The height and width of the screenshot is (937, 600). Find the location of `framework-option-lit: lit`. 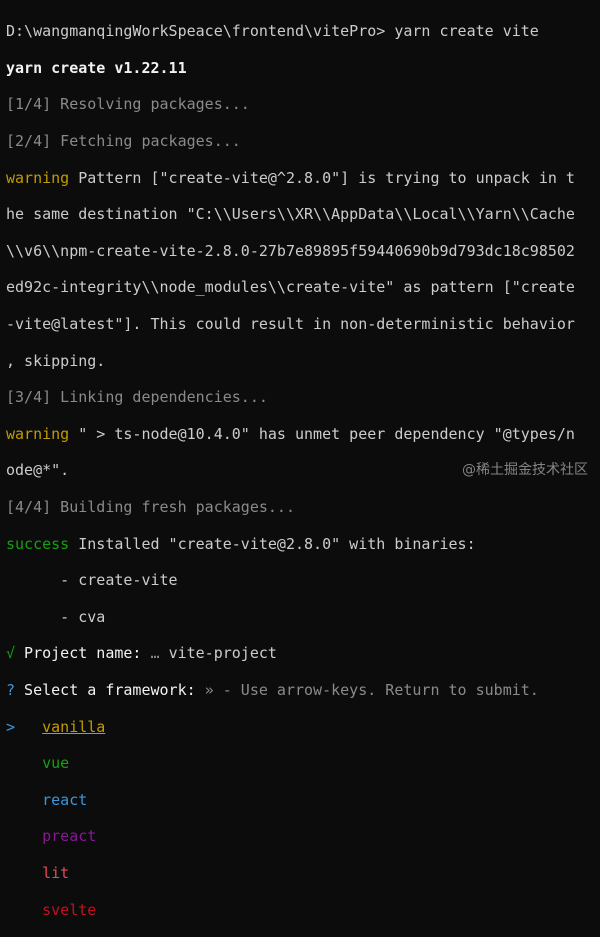

framework-option-lit: lit is located at coordinates (303, 873).